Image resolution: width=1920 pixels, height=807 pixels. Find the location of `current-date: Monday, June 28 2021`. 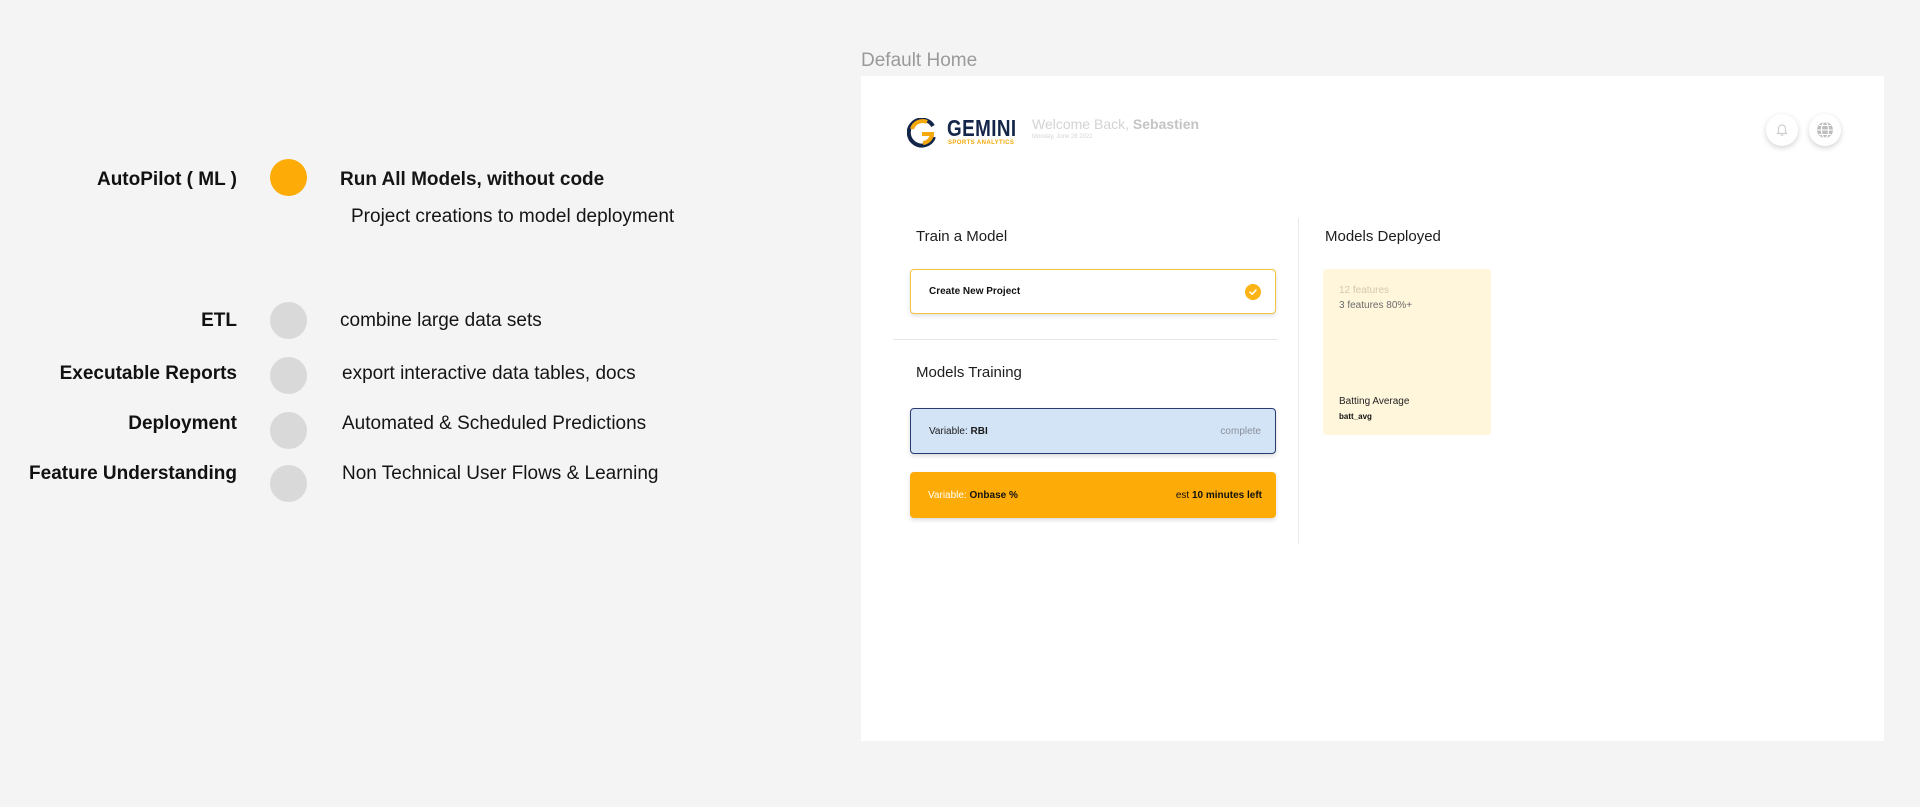

current-date: Monday, June 28 2021 is located at coordinates (1062, 137).